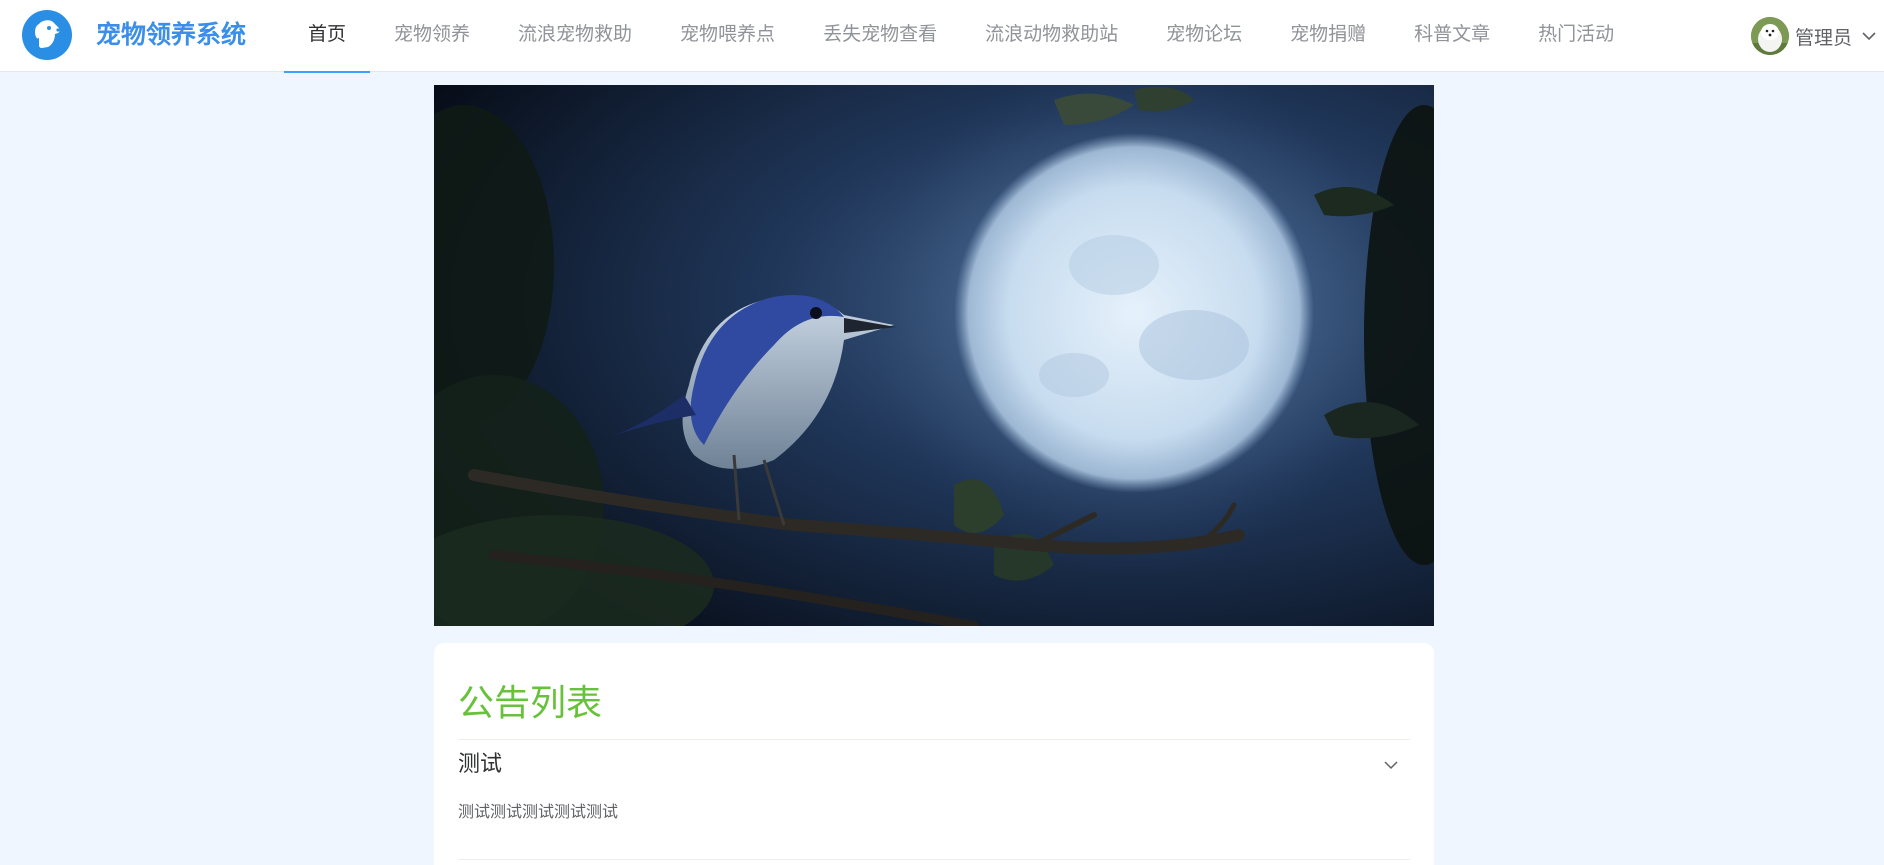 The height and width of the screenshot is (865, 1884). I want to click on nav-item-feeding-points: 宠物喂养点, so click(727, 36).